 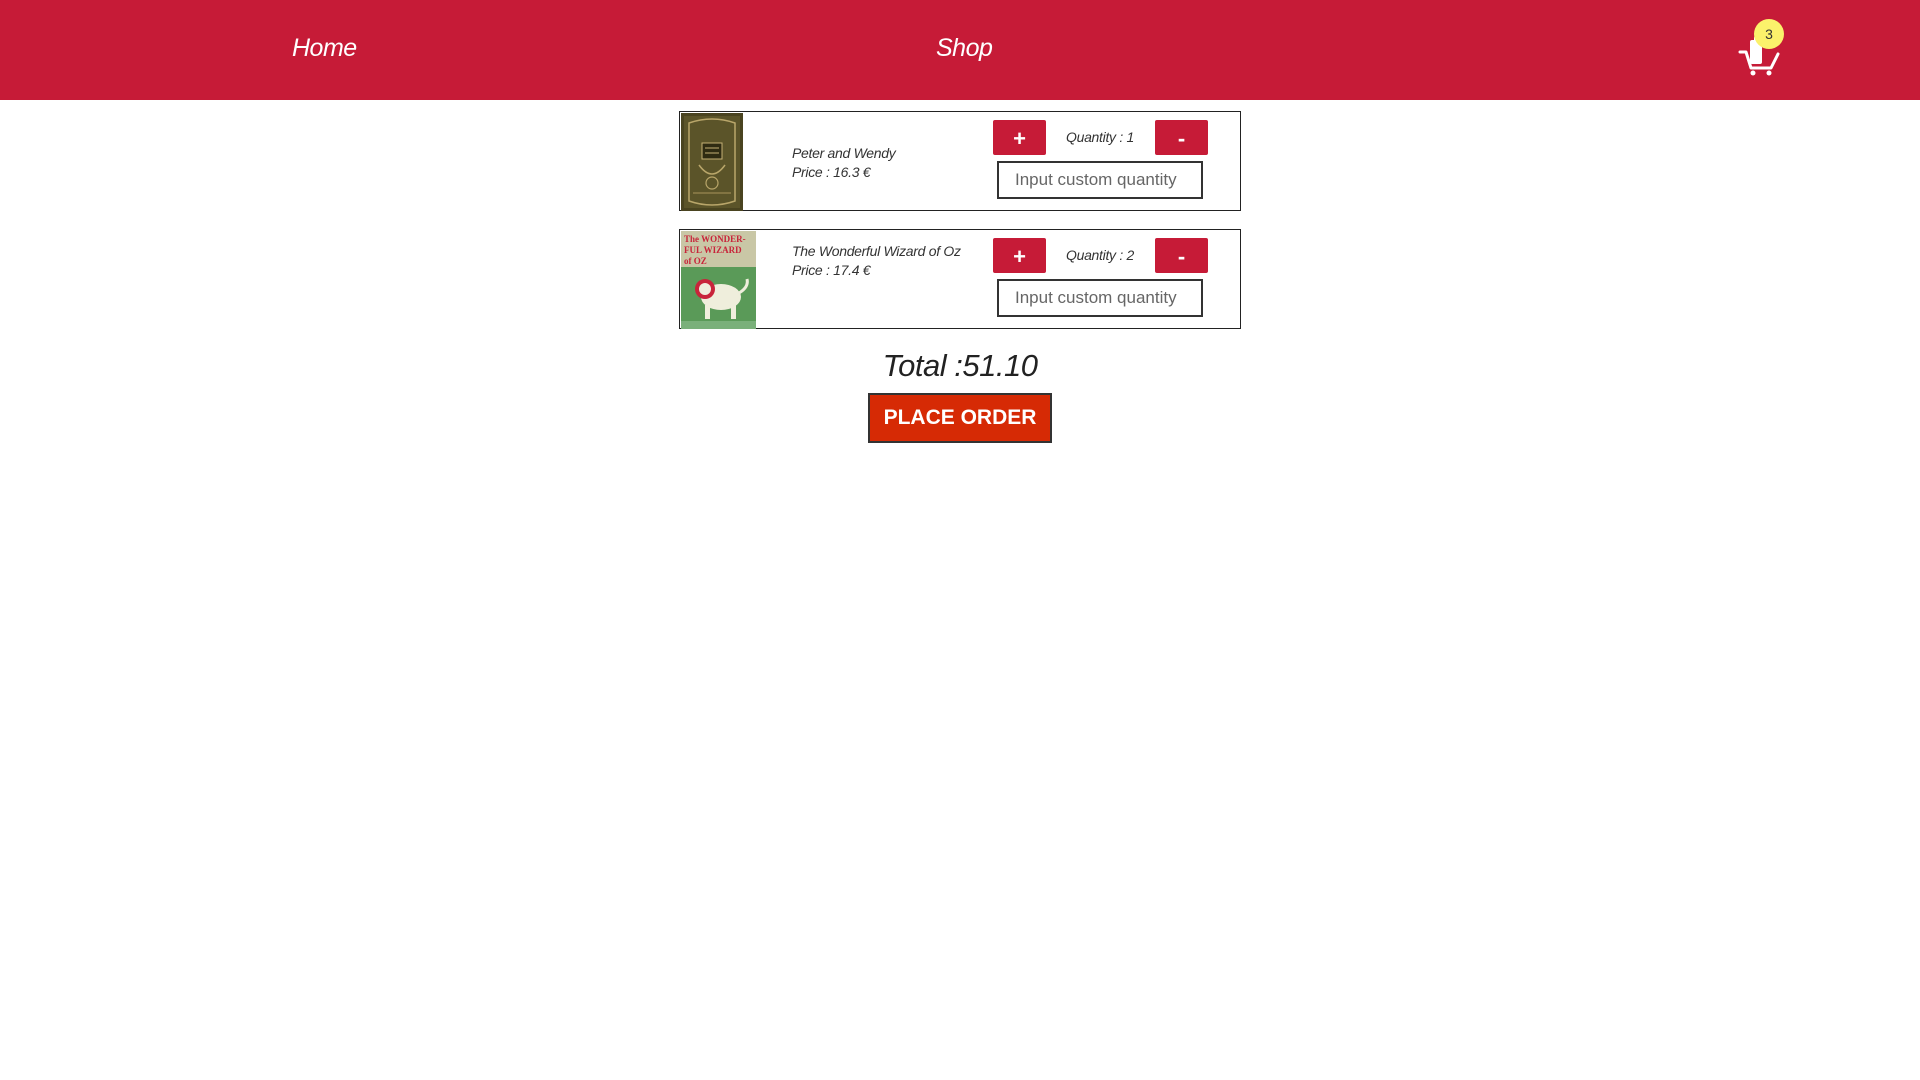 I want to click on place-order-button: PLACE ORDER, so click(x=960, y=418).